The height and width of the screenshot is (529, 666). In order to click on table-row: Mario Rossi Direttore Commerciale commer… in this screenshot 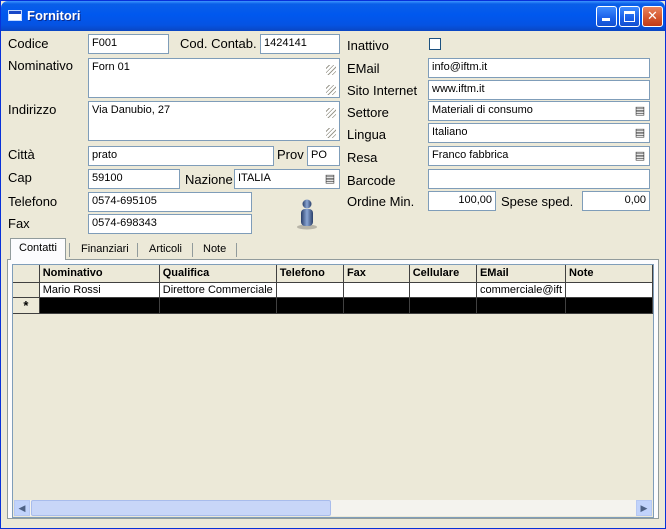, I will do `click(333, 290)`.